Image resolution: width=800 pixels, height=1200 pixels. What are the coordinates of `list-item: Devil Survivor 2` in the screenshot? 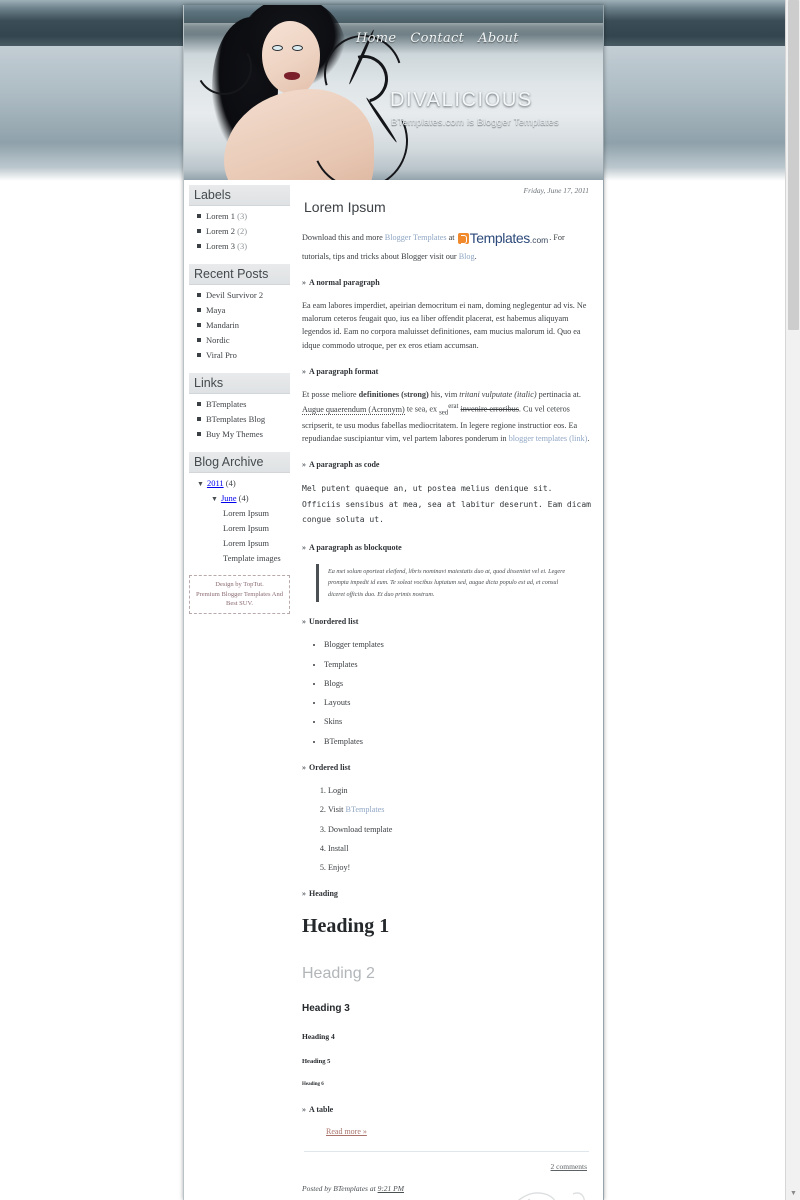 It's located at (243, 295).